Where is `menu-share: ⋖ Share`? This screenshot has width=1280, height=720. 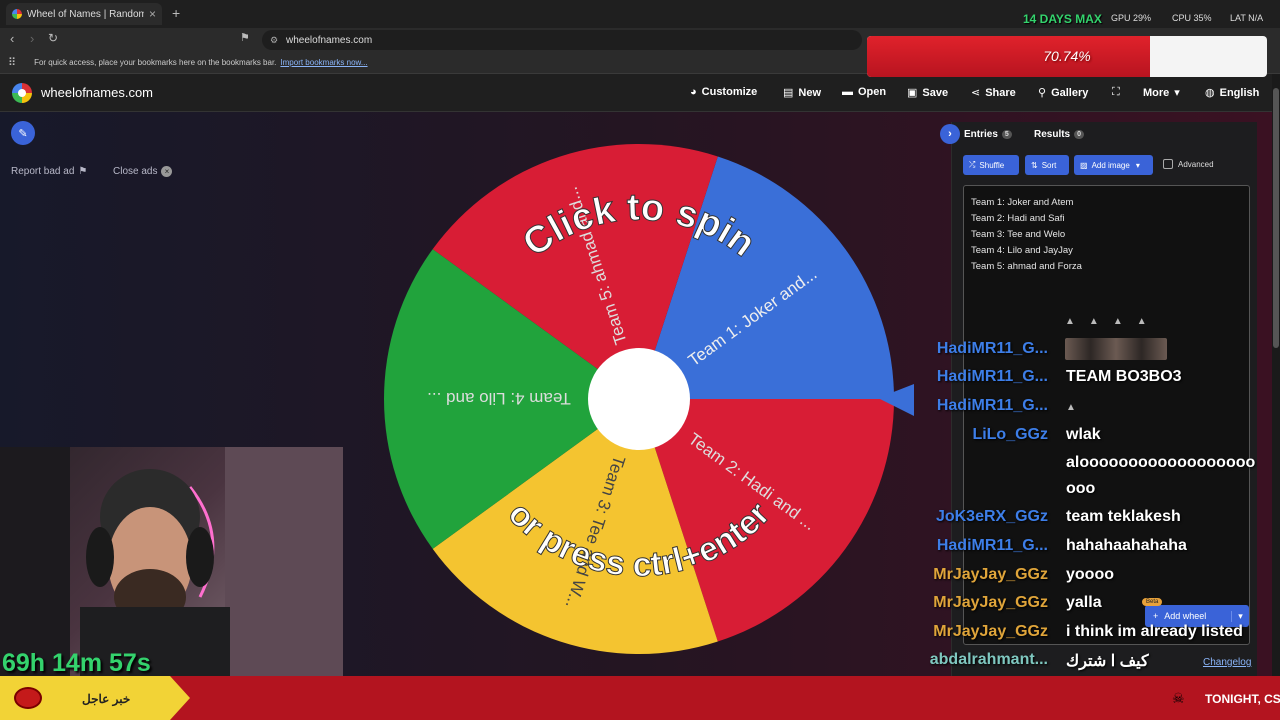
menu-share: ⋖ Share is located at coordinates (993, 93).